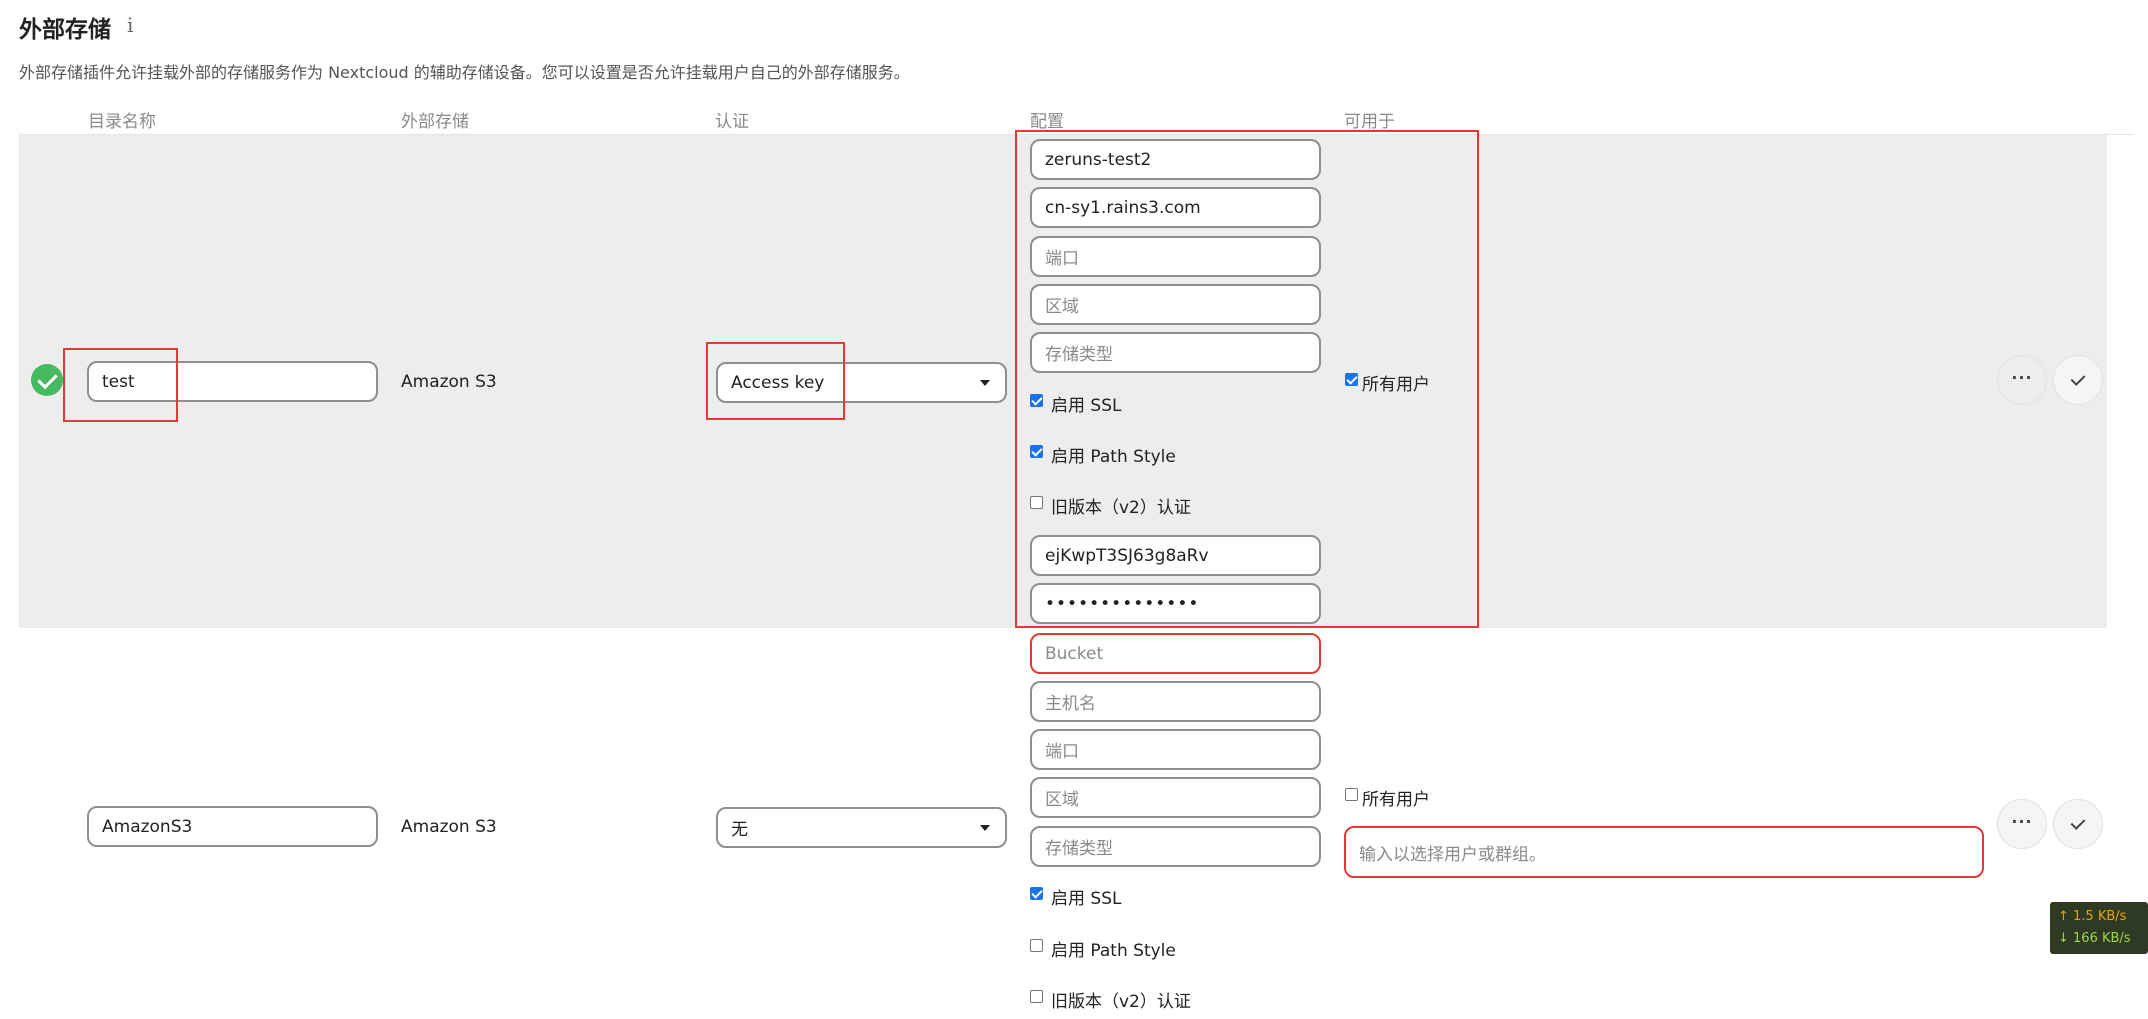 The image size is (2148, 1019). What do you see at coordinates (1175, 797) in the screenshot?
I see `region-input: 区域` at bounding box center [1175, 797].